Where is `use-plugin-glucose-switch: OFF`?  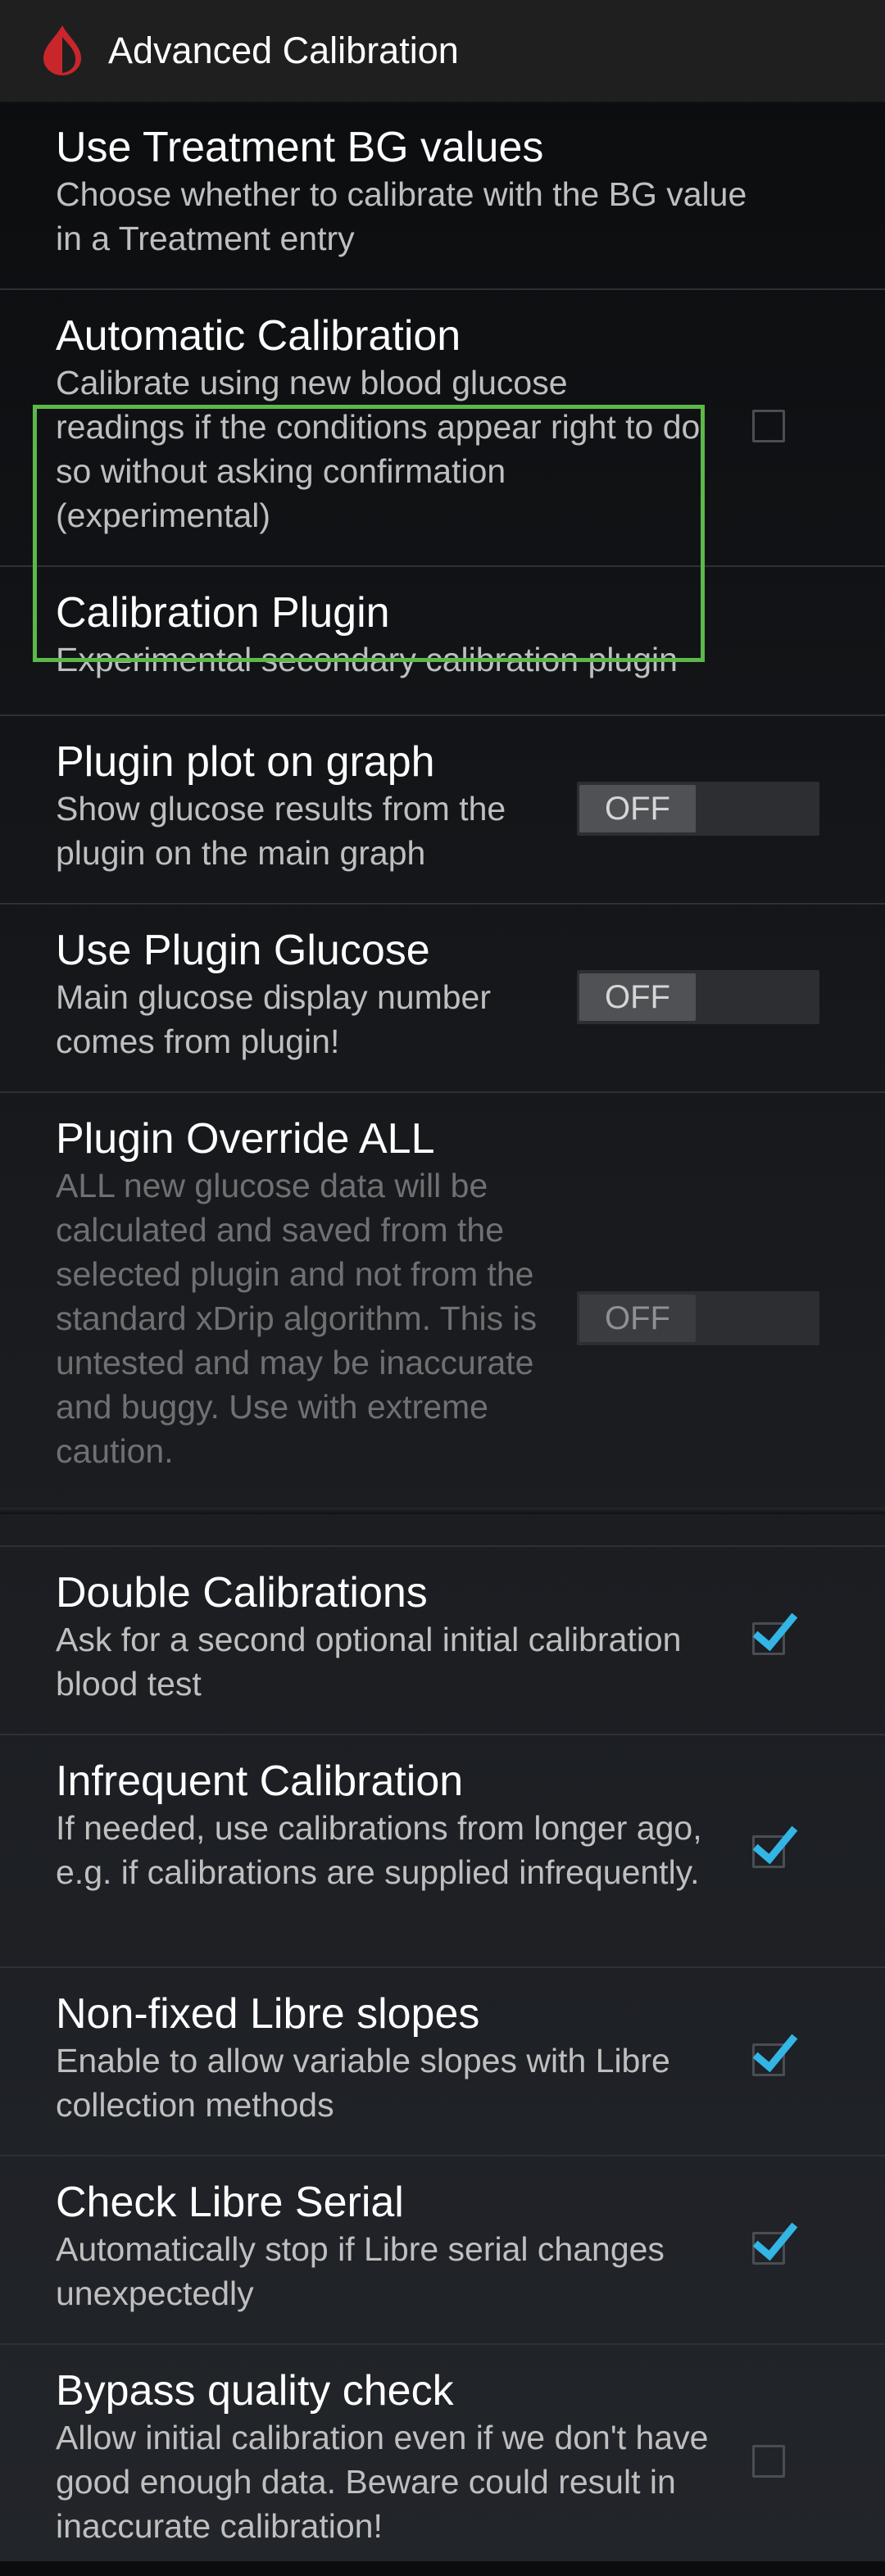
use-plugin-glucose-switch: OFF is located at coordinates (698, 997).